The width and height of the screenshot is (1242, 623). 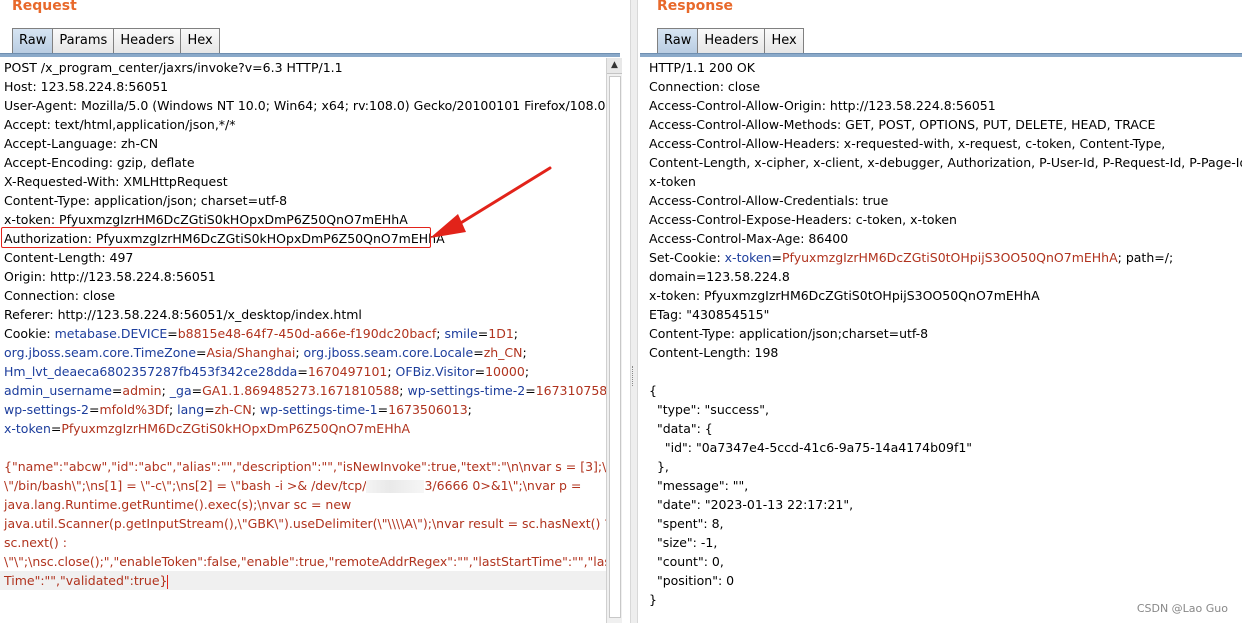 I want to click on cookie-name: wp-settings-time-1, so click(x=318, y=409).